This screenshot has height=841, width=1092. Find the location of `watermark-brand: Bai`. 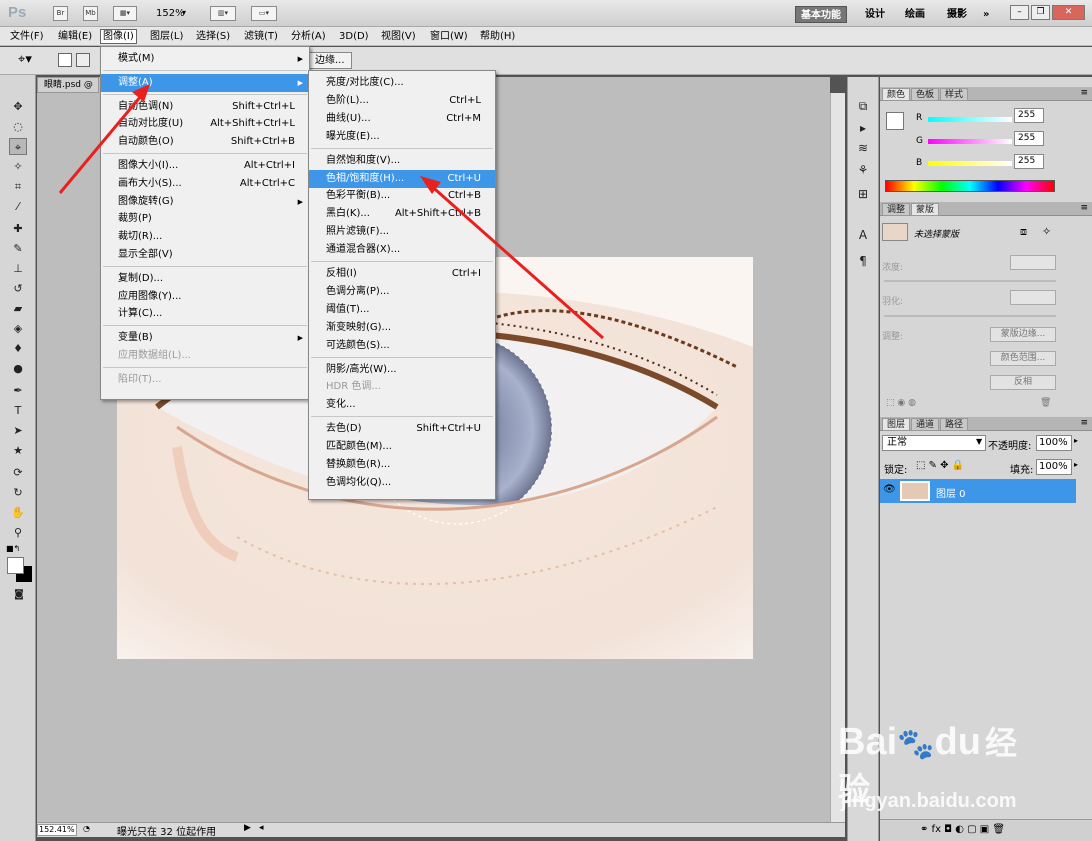

watermark-brand: Bai is located at coordinates (868, 742).